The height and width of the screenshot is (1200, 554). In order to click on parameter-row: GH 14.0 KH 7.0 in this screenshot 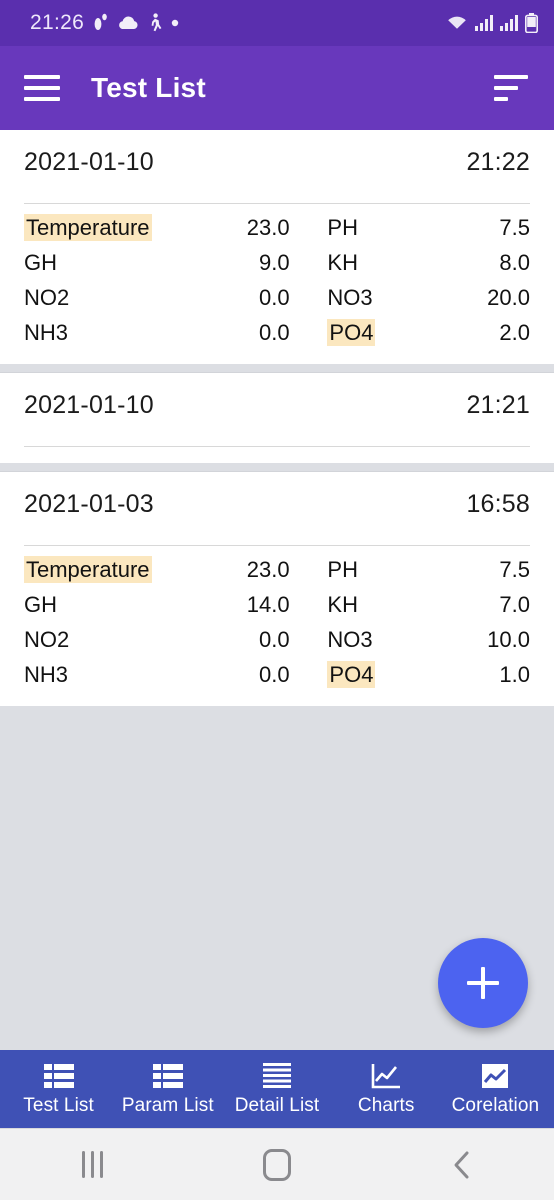, I will do `click(277, 604)`.